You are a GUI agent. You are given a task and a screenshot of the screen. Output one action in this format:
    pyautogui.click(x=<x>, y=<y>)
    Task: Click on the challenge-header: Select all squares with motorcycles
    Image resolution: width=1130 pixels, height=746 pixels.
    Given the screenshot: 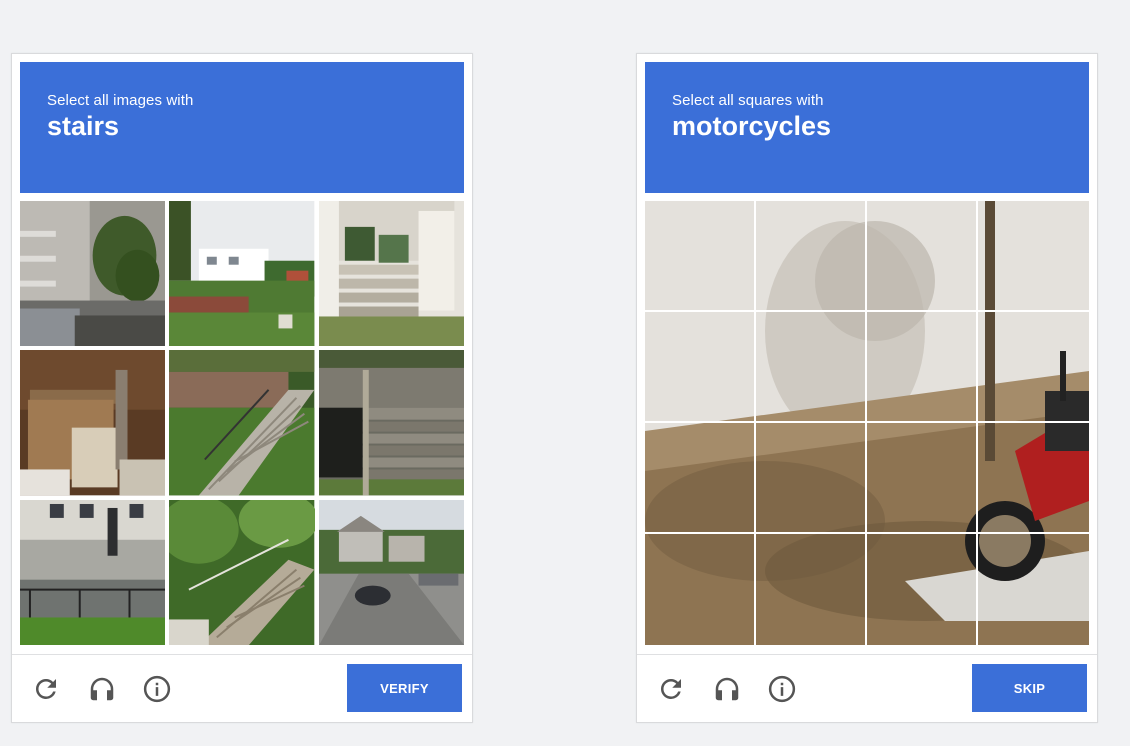 What is the action you would take?
    pyautogui.click(x=867, y=127)
    